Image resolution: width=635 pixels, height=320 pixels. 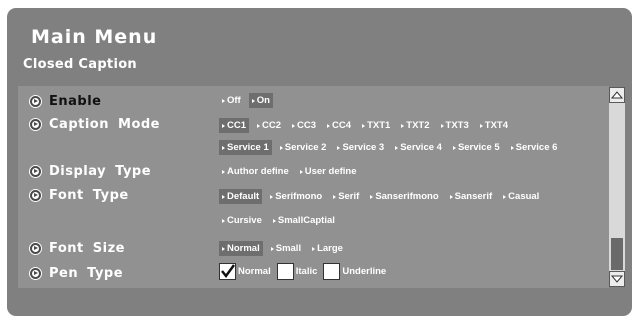 I want to click on option-smallcaptial: SmallCaptial, so click(x=304, y=220).